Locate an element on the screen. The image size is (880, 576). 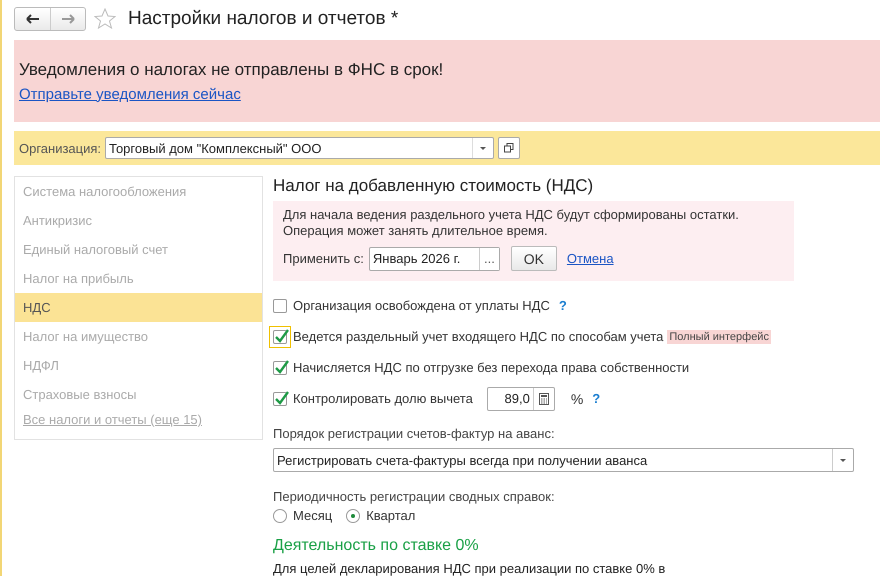
checkbox-label: Контролировать долю вычета is located at coordinates (383, 398).